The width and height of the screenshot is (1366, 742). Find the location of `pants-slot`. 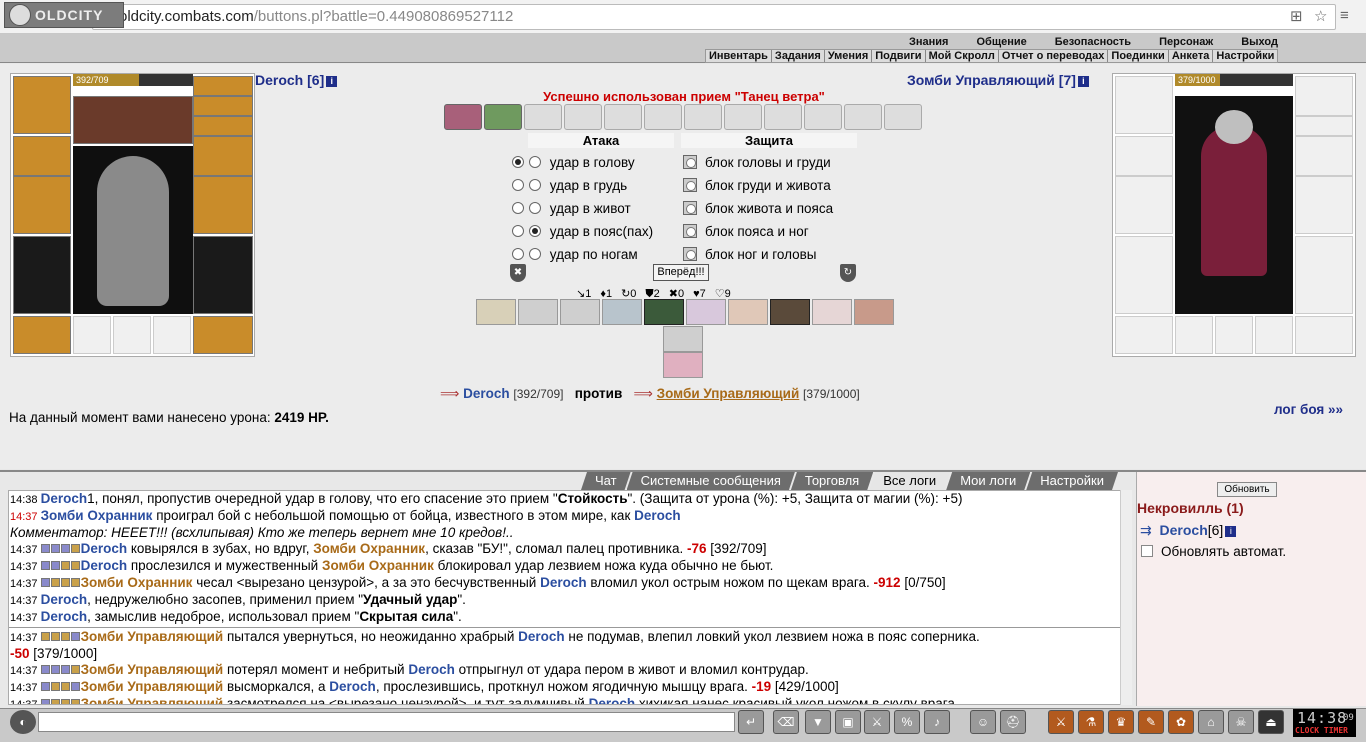

pants-slot is located at coordinates (1324, 275).